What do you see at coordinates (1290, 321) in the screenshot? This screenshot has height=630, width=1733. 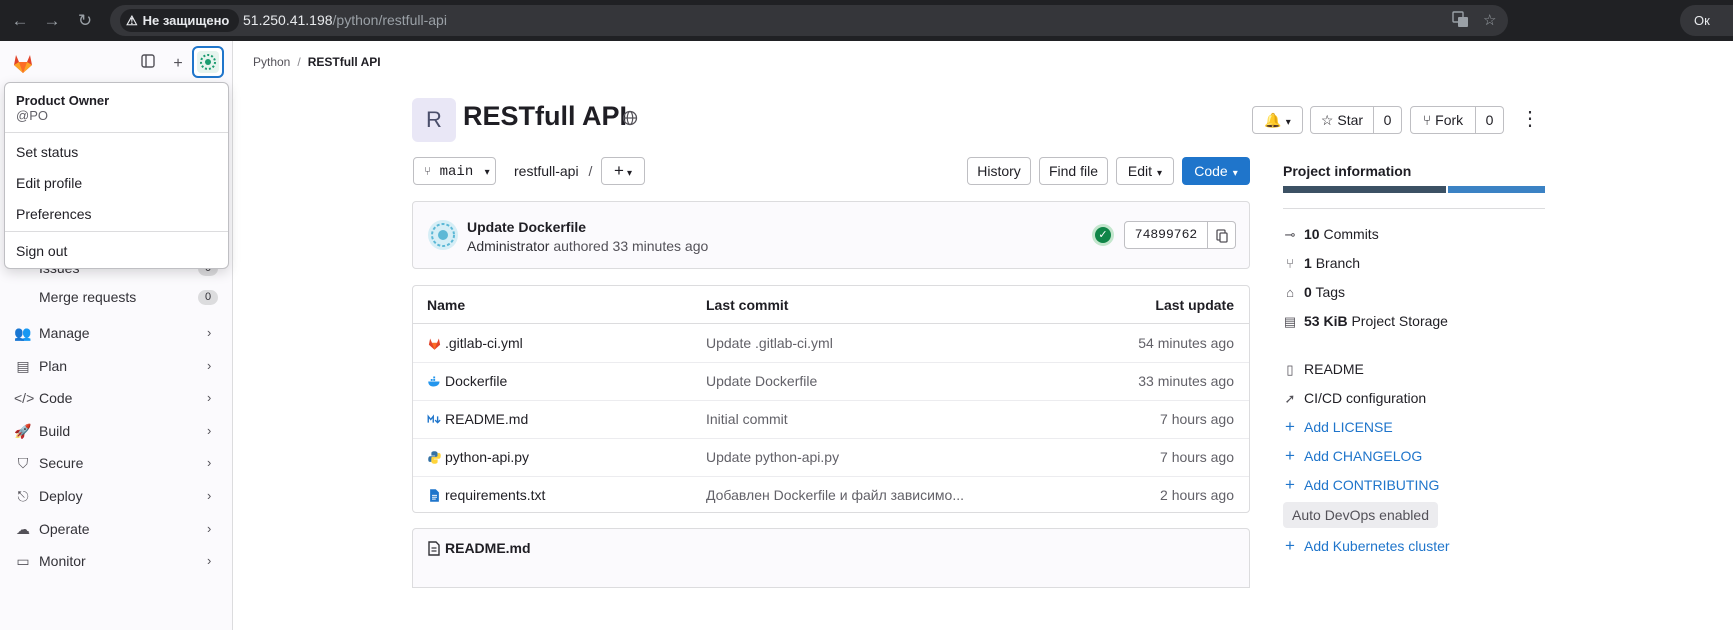 I see `storage-icon: ▤` at bounding box center [1290, 321].